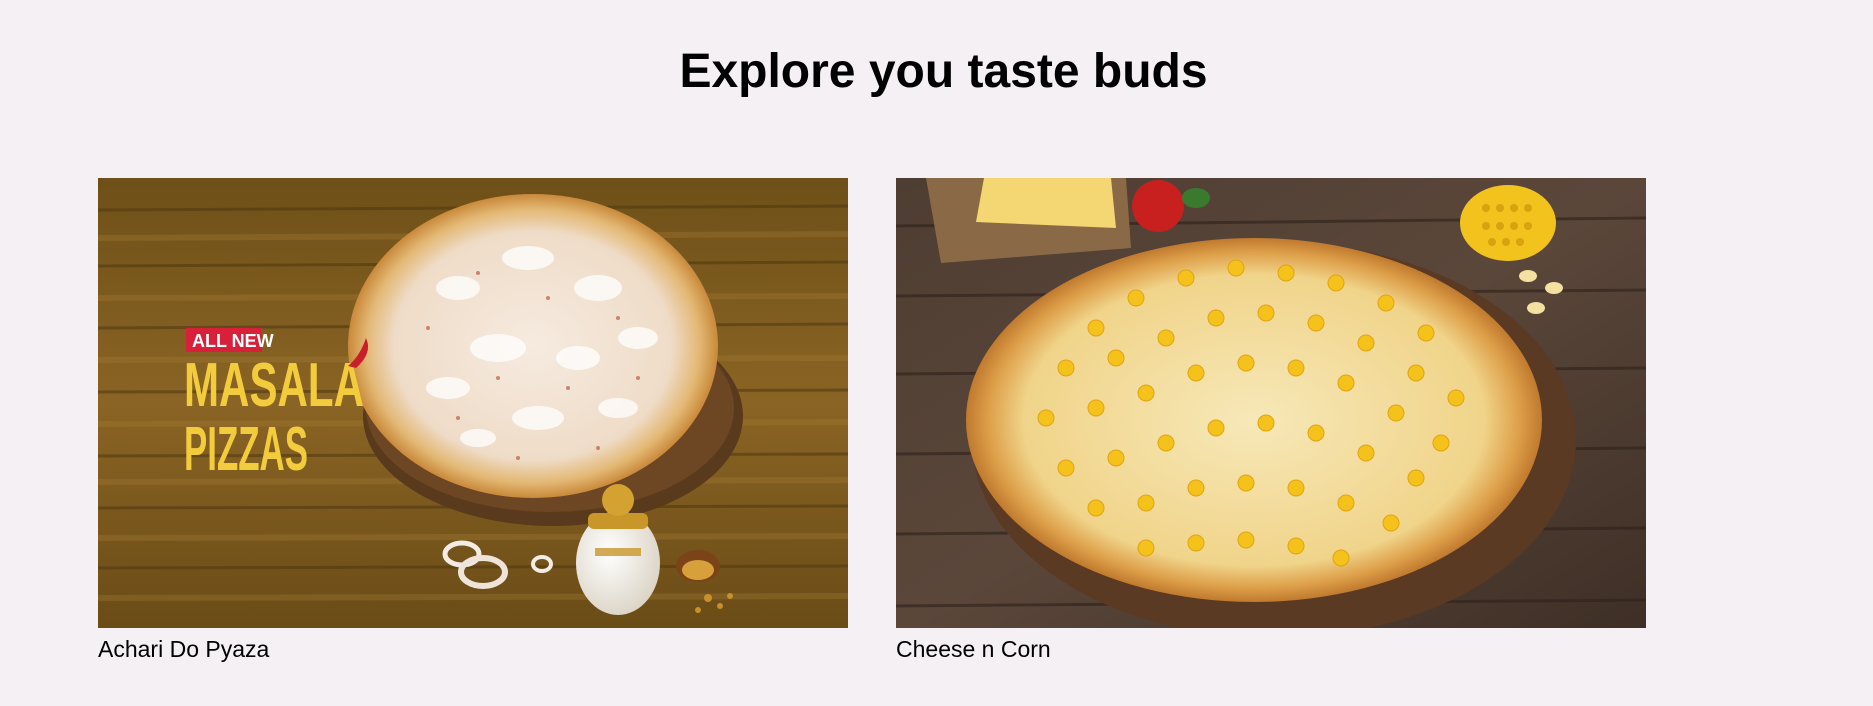 This screenshot has height=706, width=1873. What do you see at coordinates (274, 385) in the screenshot?
I see `headline-line1: MASALA` at bounding box center [274, 385].